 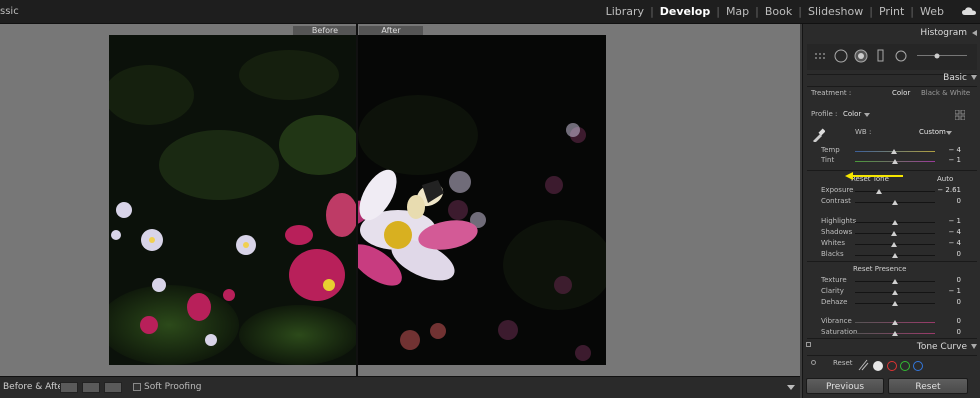 What do you see at coordinates (905, 366) in the screenshot?
I see `point-curve-green-icon` at bounding box center [905, 366].